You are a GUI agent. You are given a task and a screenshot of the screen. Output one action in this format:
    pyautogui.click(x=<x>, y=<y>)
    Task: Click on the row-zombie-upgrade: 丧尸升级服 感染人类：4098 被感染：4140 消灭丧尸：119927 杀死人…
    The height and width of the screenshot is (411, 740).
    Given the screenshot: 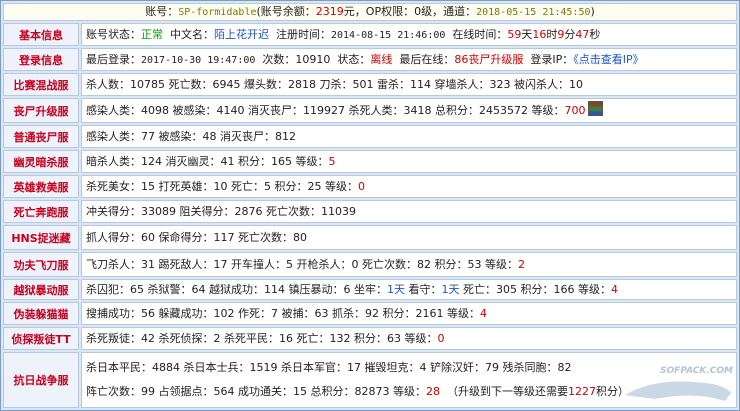 What is the action you would take?
    pyautogui.click(x=370, y=110)
    